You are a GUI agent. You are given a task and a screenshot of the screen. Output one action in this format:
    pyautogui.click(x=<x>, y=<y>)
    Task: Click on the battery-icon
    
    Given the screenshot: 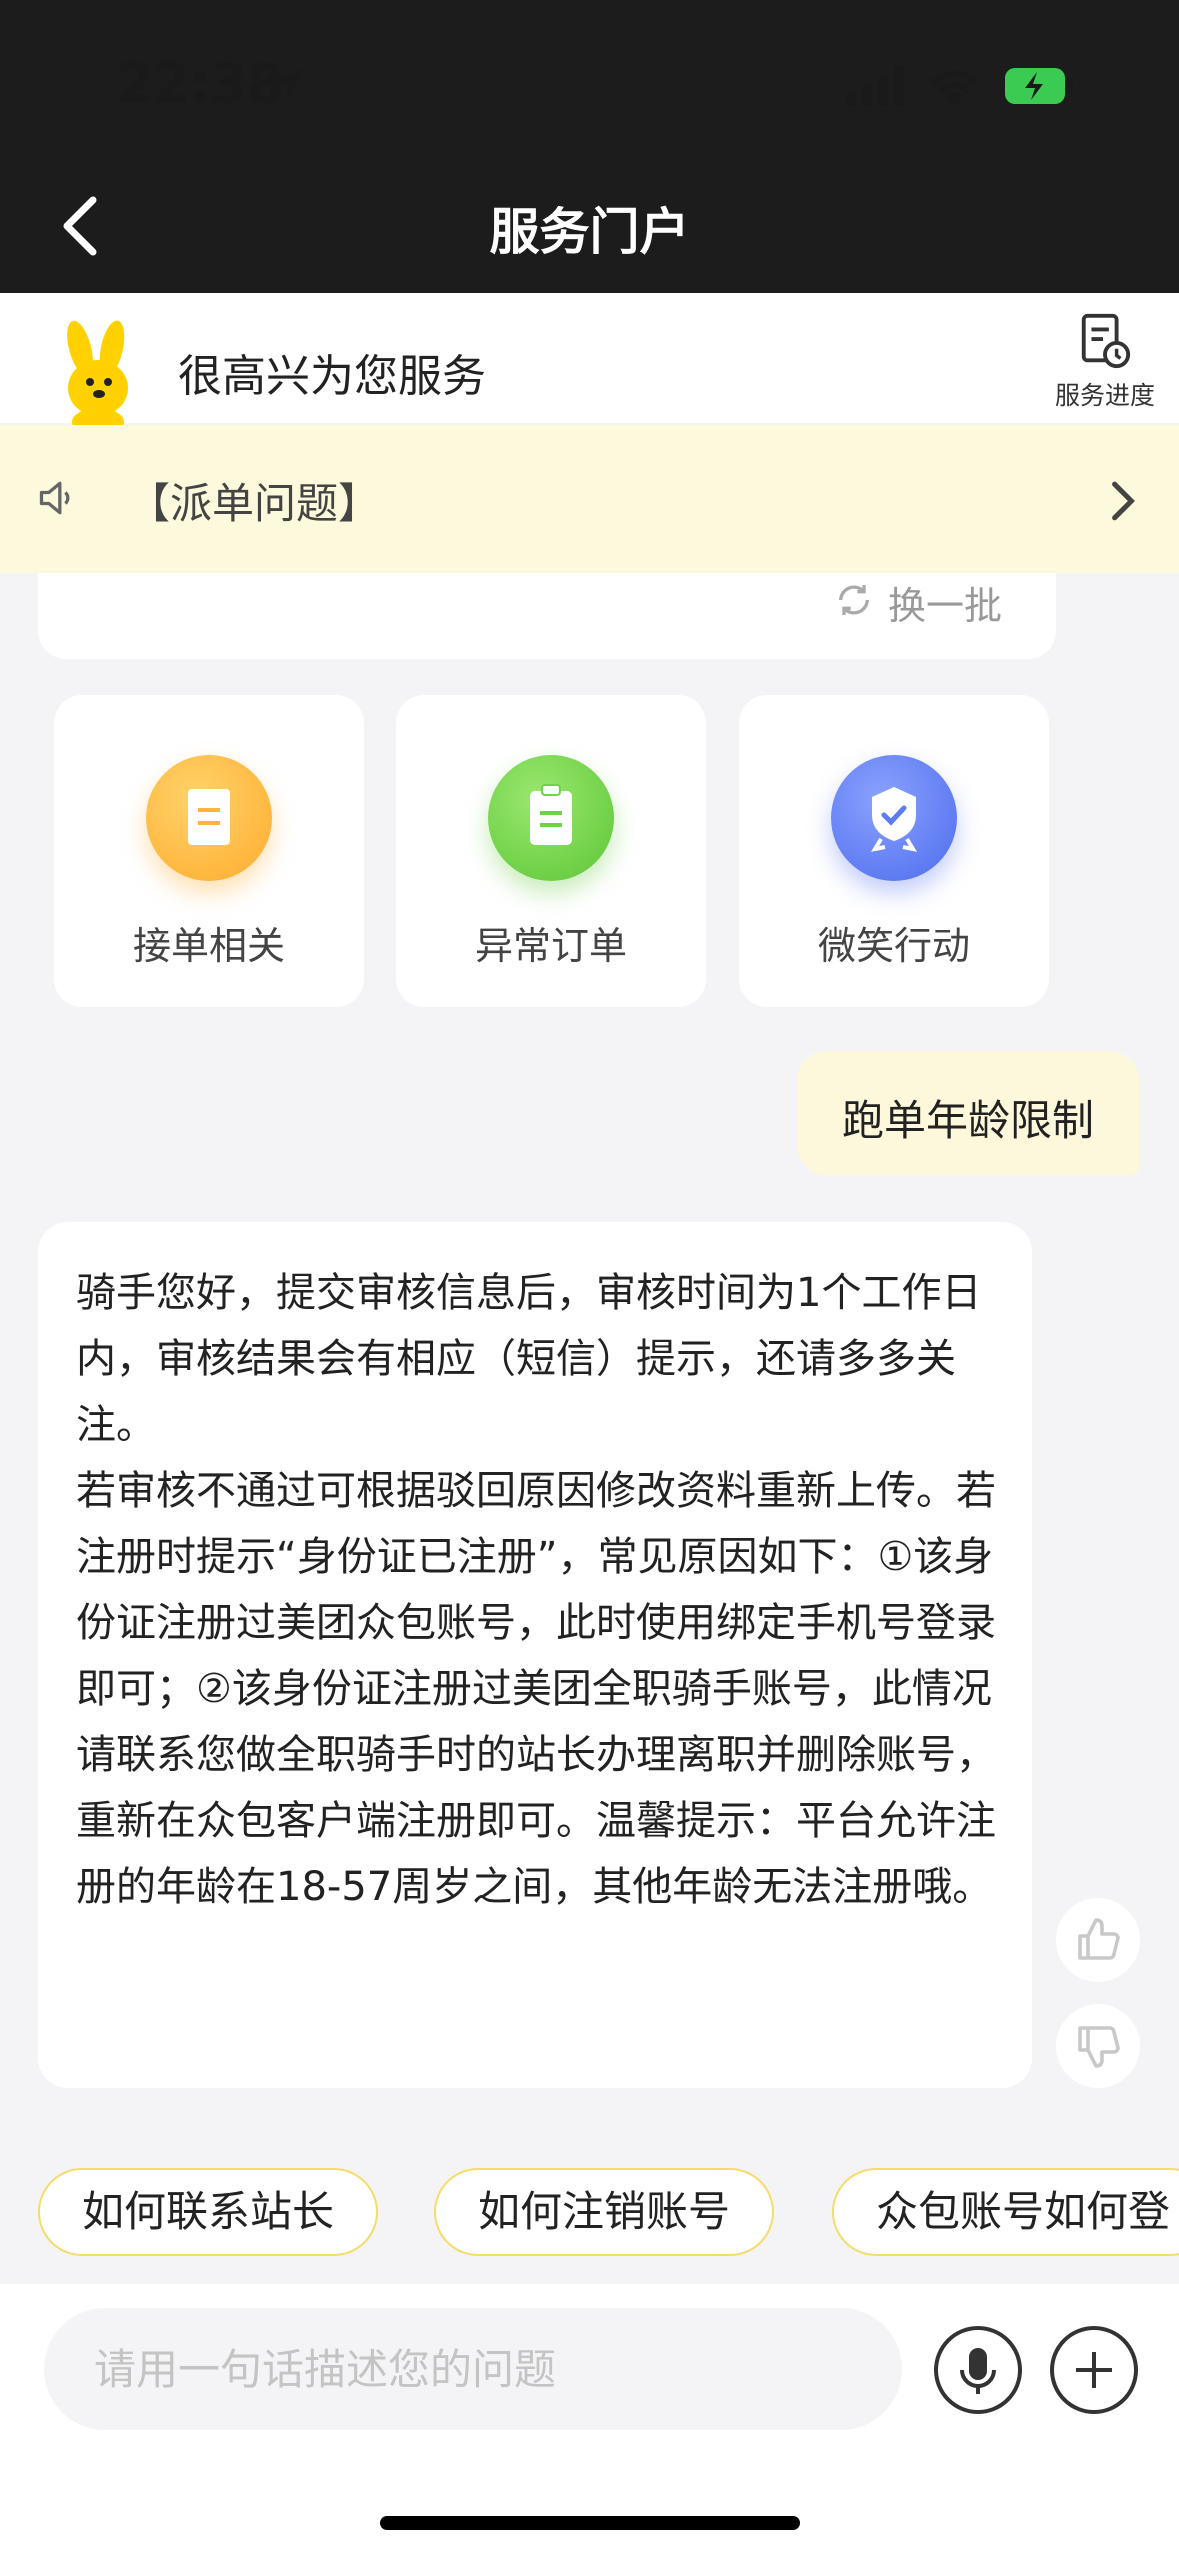 What is the action you would take?
    pyautogui.click(x=1039, y=86)
    